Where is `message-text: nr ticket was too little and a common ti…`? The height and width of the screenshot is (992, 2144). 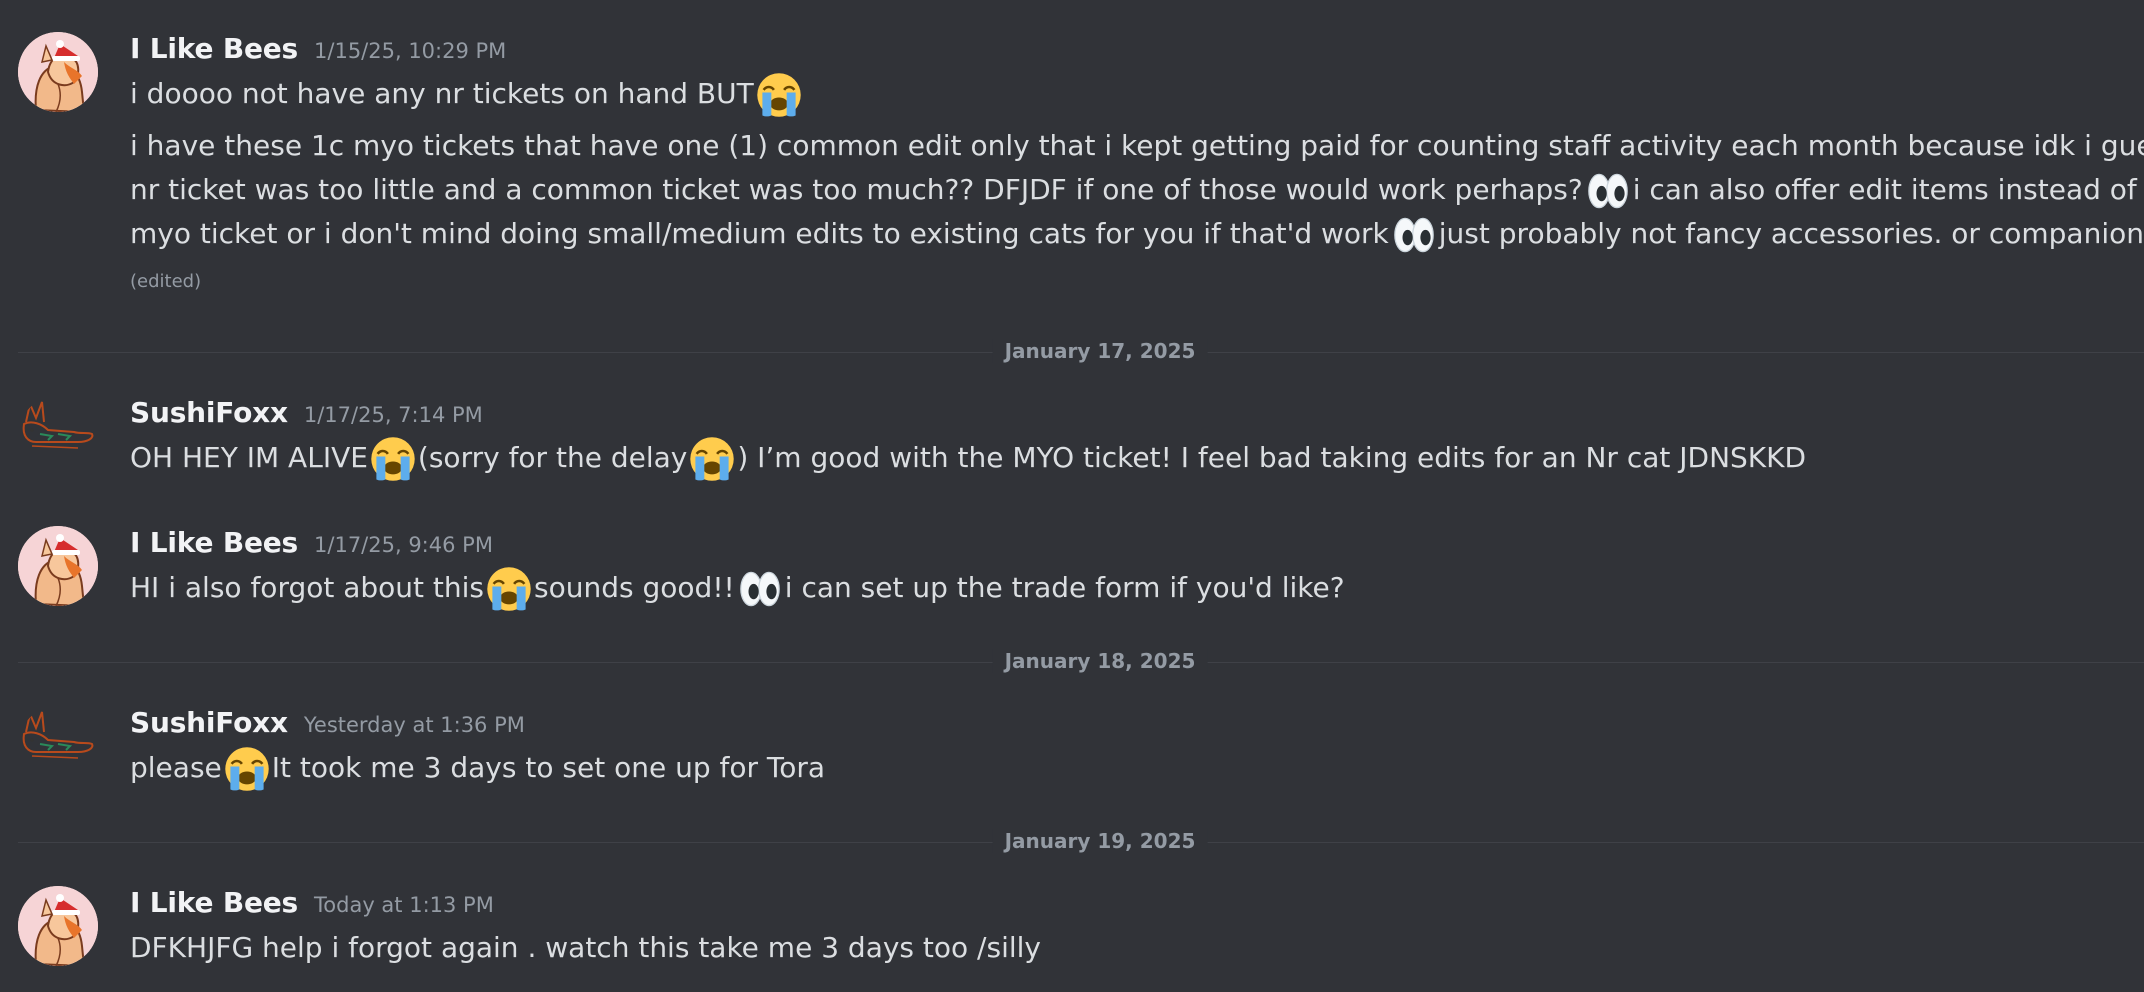
message-text: nr ticket was too little and a common ti… is located at coordinates (1137, 191).